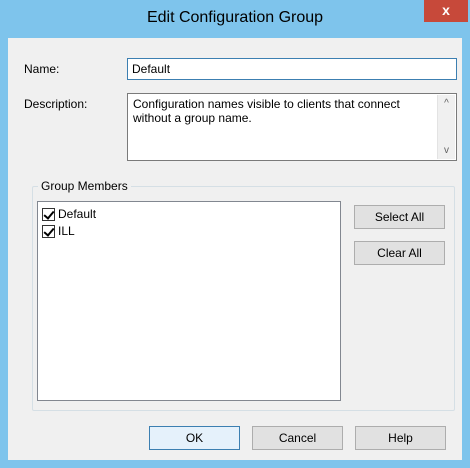  I want to click on name-field: Default, so click(292, 69).